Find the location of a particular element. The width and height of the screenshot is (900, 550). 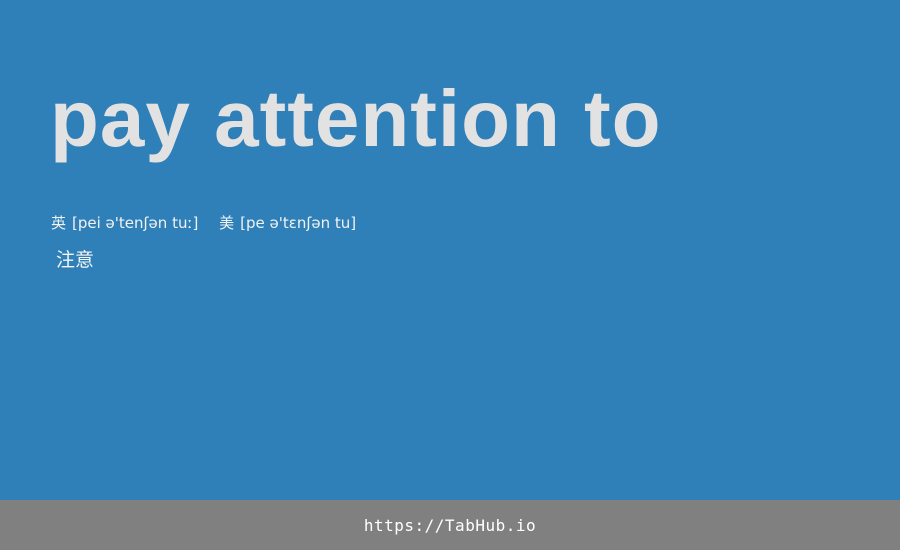

uk-tag: 英 is located at coordinates (59, 223).